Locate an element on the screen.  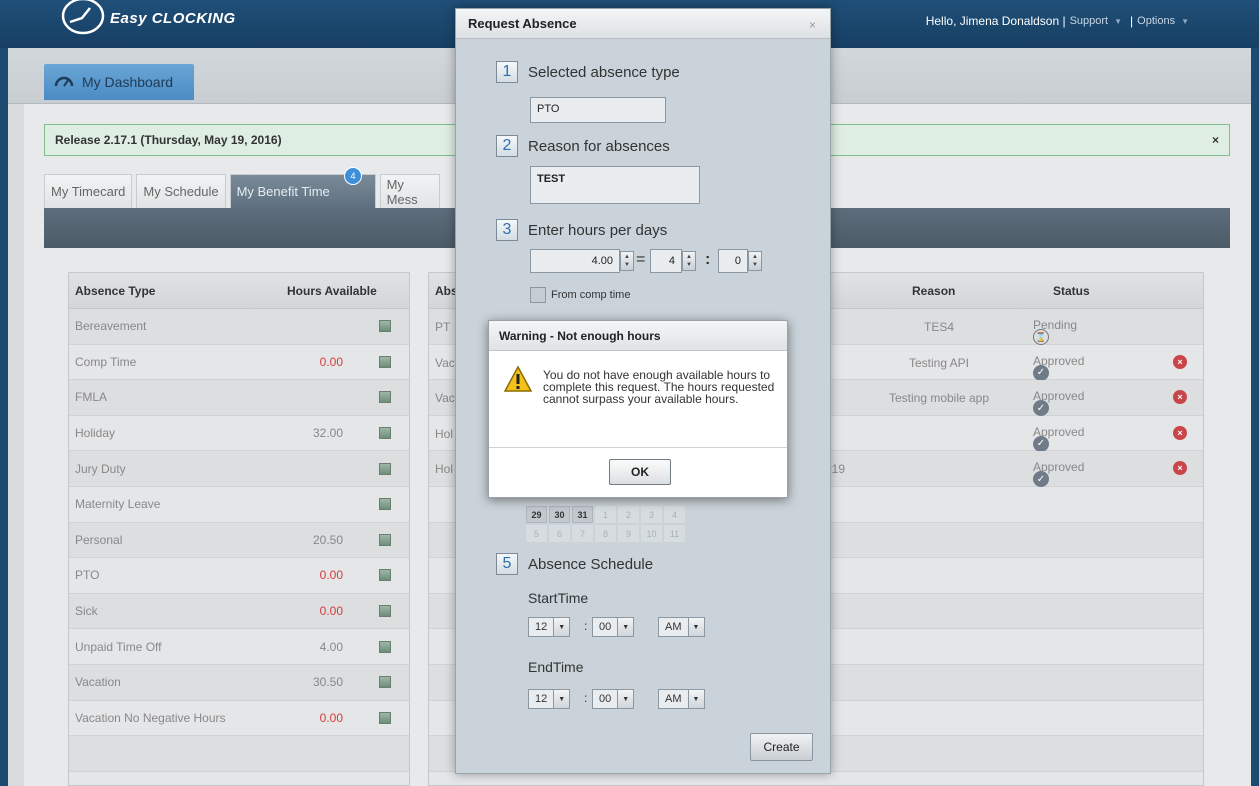
tab-messages: My Mess is located at coordinates (409, 191).